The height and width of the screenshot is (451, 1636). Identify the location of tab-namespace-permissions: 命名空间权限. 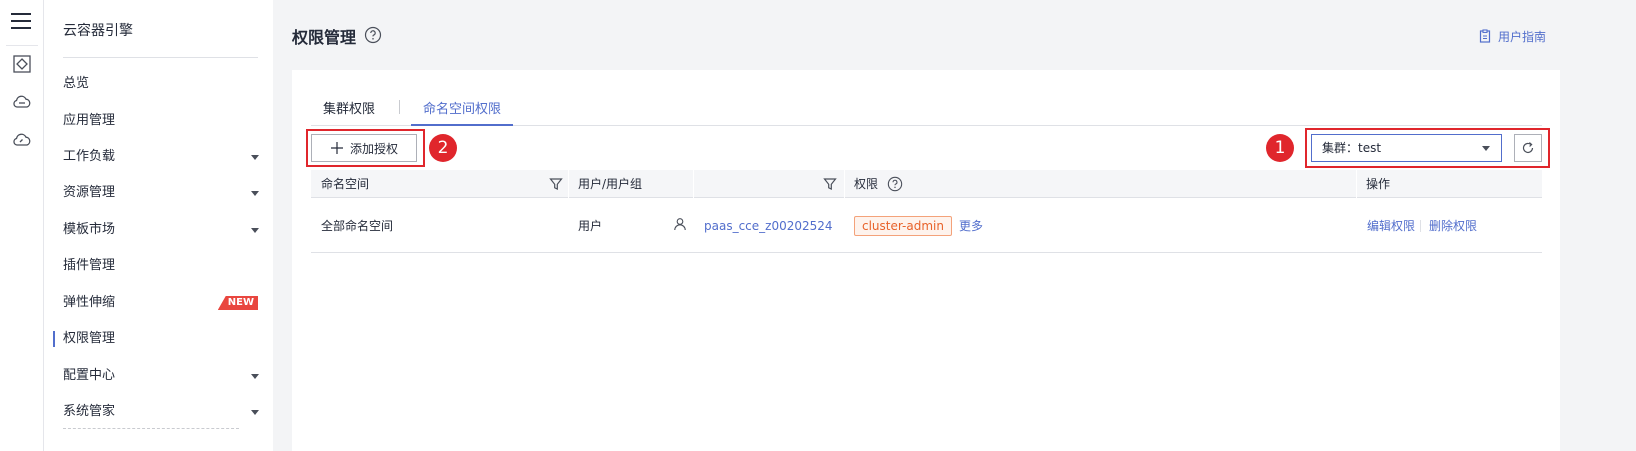
(462, 112).